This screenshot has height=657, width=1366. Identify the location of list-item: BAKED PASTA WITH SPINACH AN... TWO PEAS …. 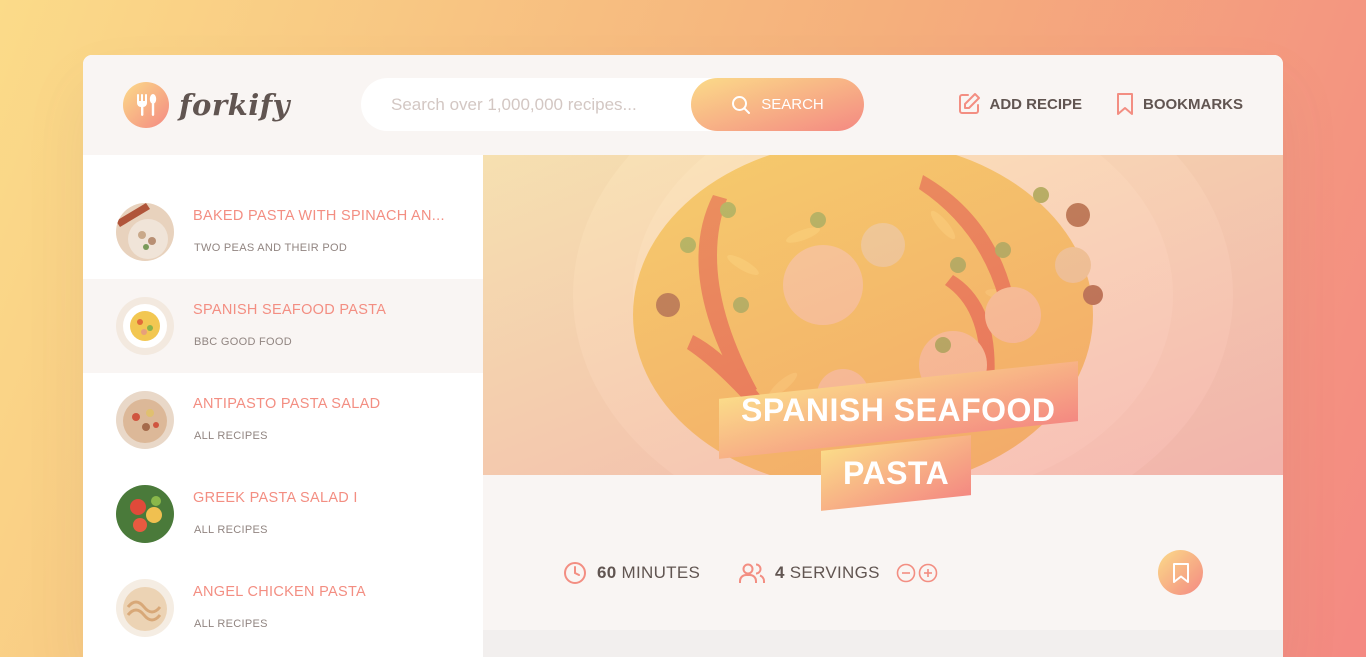
(283, 232).